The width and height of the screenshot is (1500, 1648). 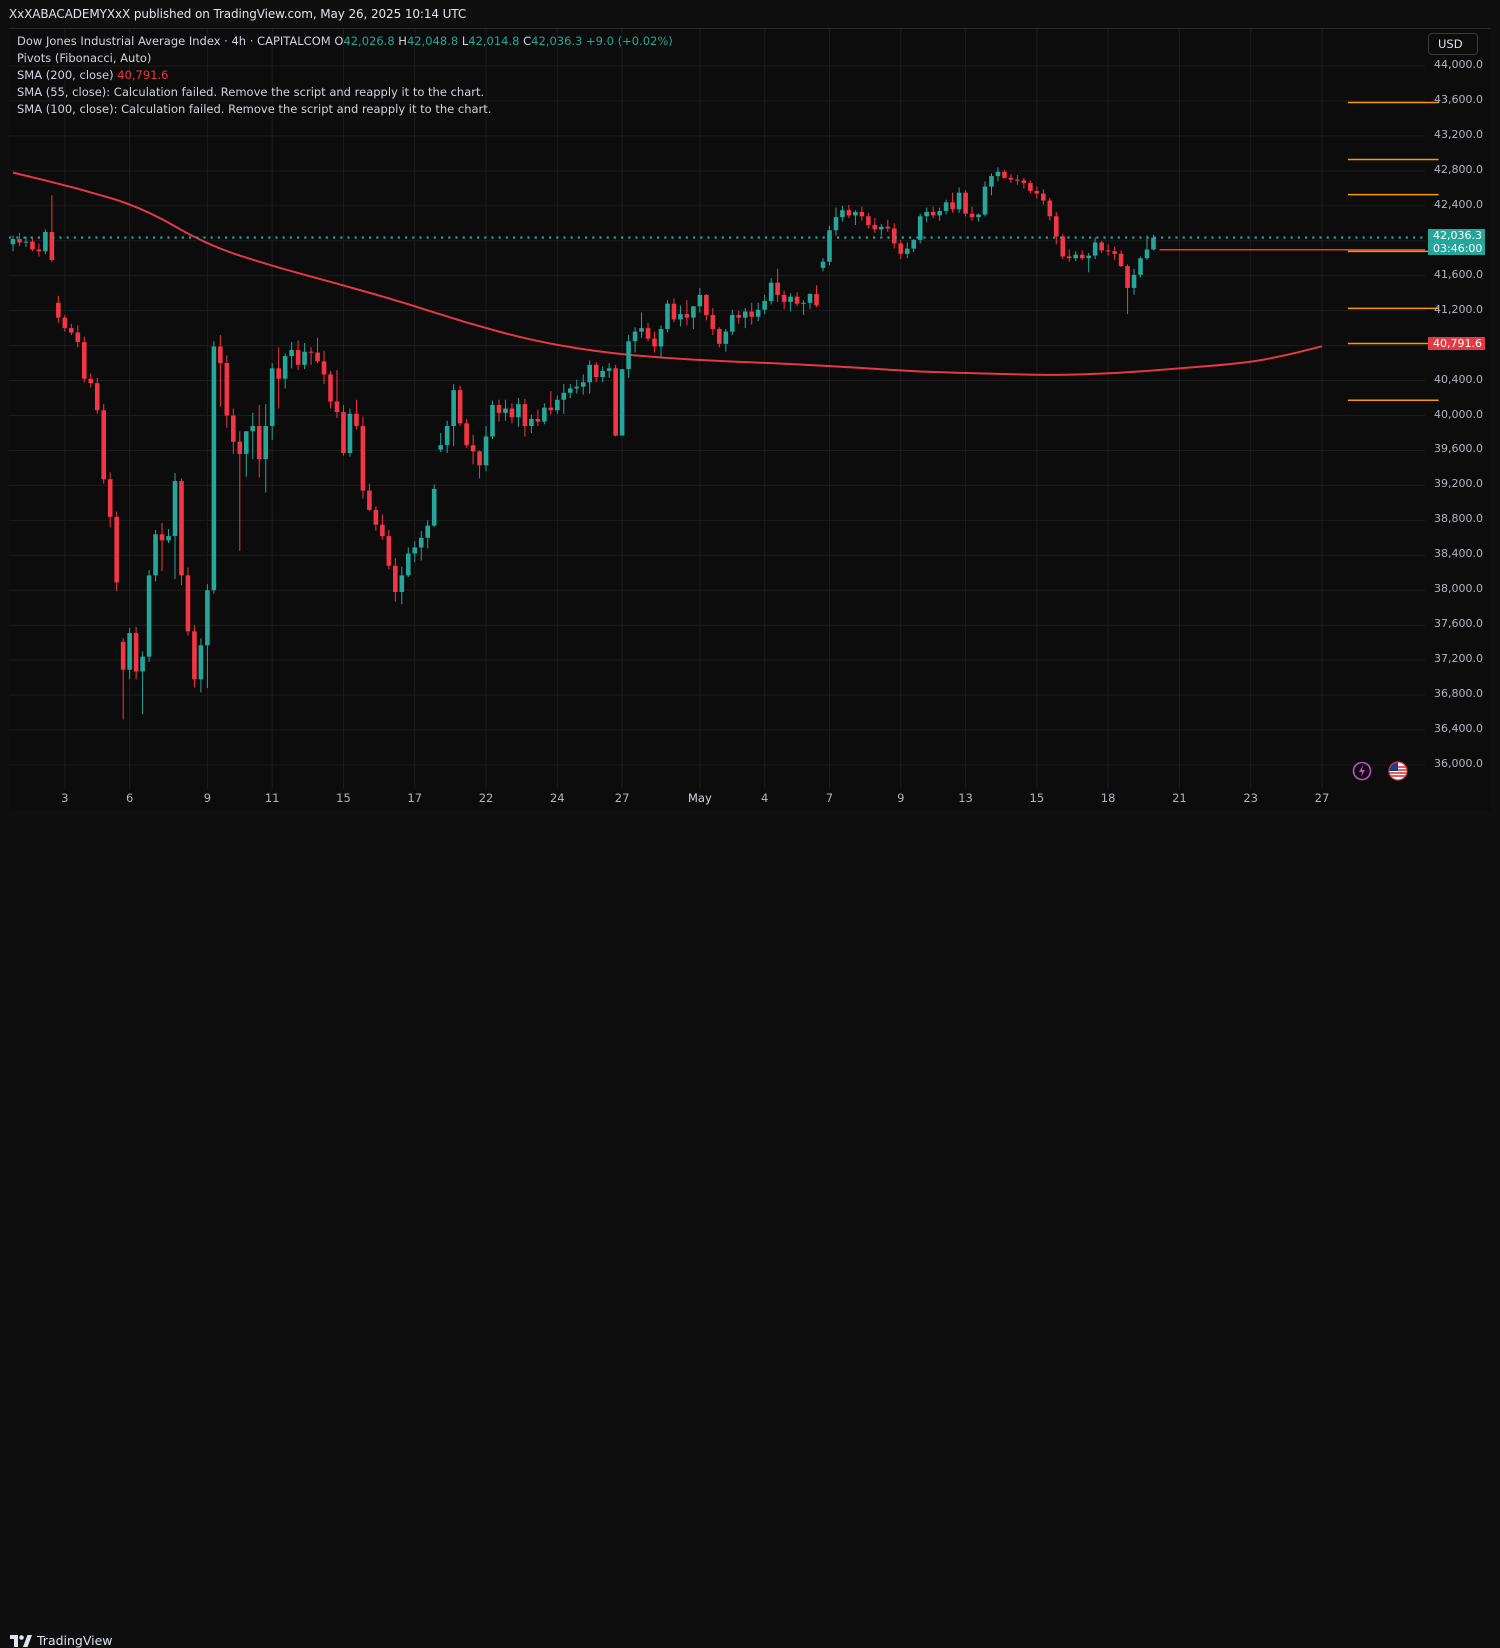 I want to click on x-tick-label: 18, so click(x=1108, y=798).